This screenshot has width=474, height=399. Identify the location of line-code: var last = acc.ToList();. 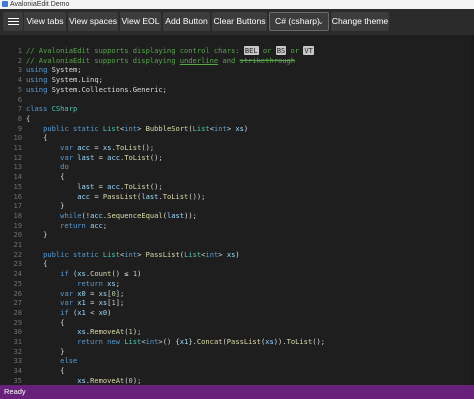
(111, 157).